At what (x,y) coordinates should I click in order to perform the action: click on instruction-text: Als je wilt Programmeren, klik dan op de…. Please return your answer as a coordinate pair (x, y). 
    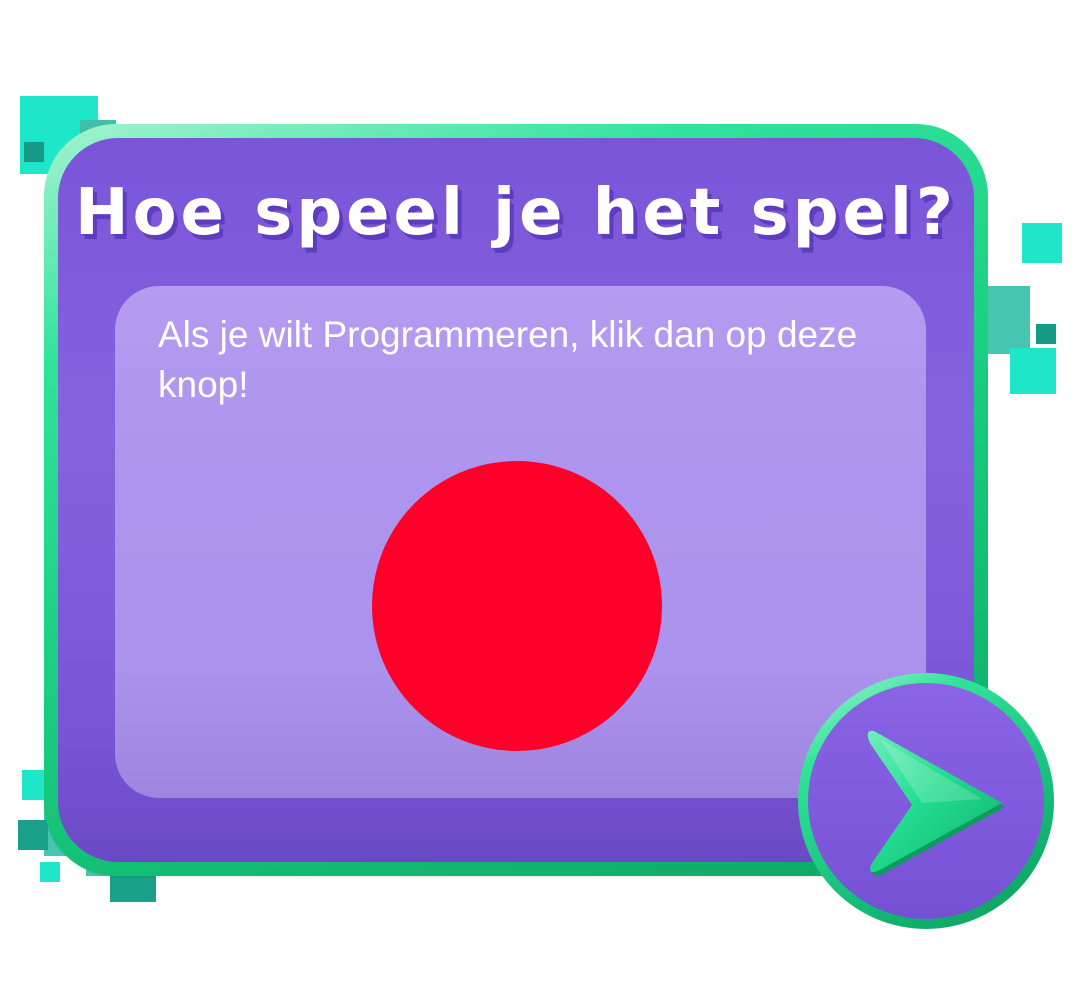
    Looking at the image, I should click on (508, 359).